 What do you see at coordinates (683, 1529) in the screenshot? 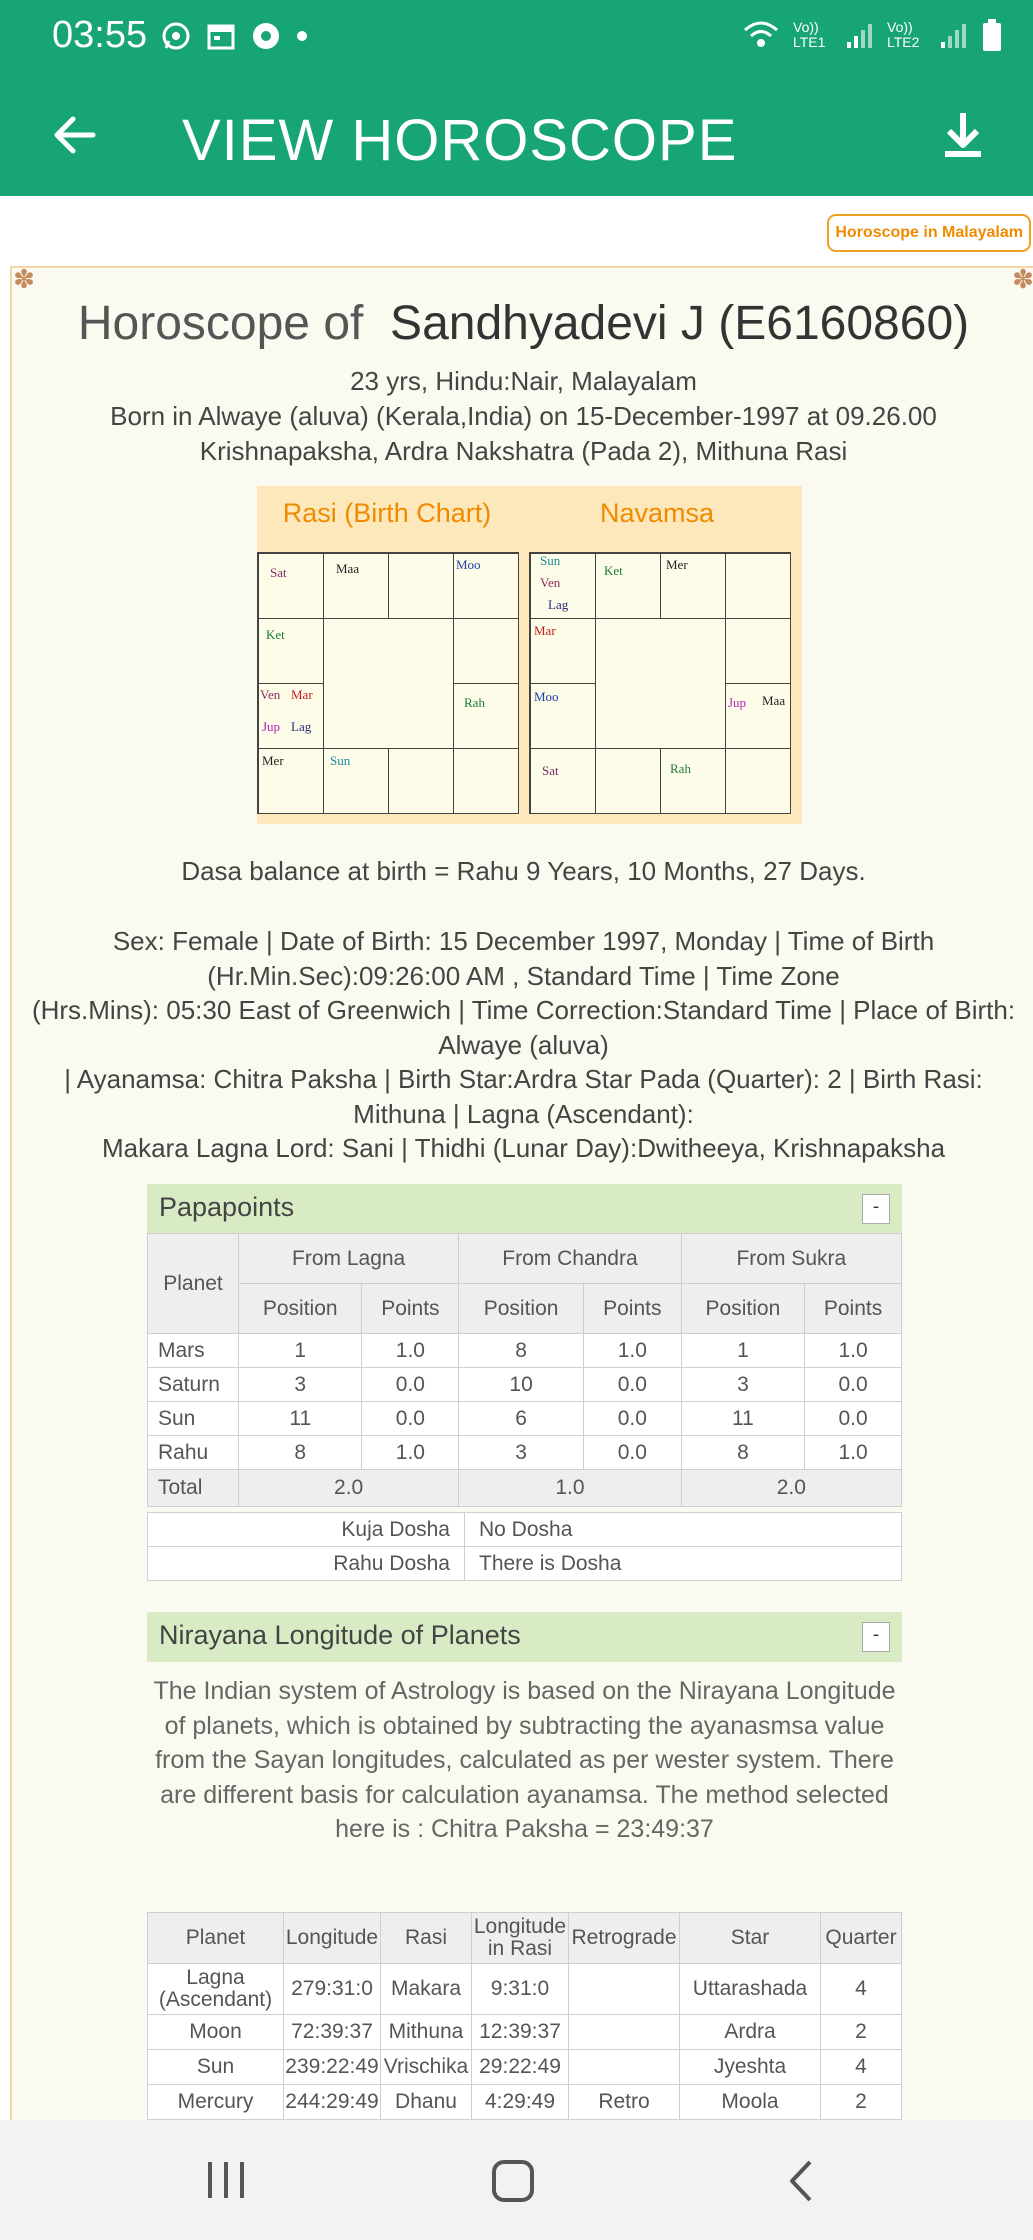
I see `kuja-dosha-value: No Dosha` at bounding box center [683, 1529].